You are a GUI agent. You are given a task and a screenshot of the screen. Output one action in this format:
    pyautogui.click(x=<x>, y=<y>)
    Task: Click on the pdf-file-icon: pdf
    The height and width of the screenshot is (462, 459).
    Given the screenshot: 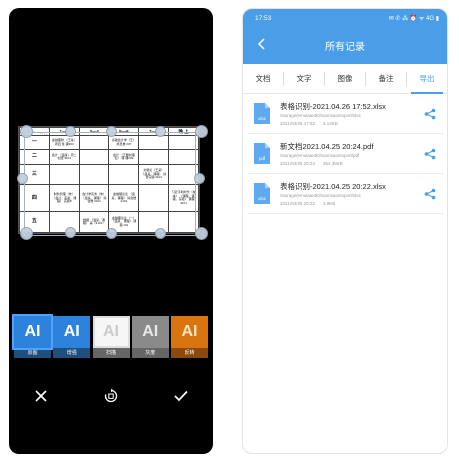 What is the action you would take?
    pyautogui.click(x=262, y=153)
    